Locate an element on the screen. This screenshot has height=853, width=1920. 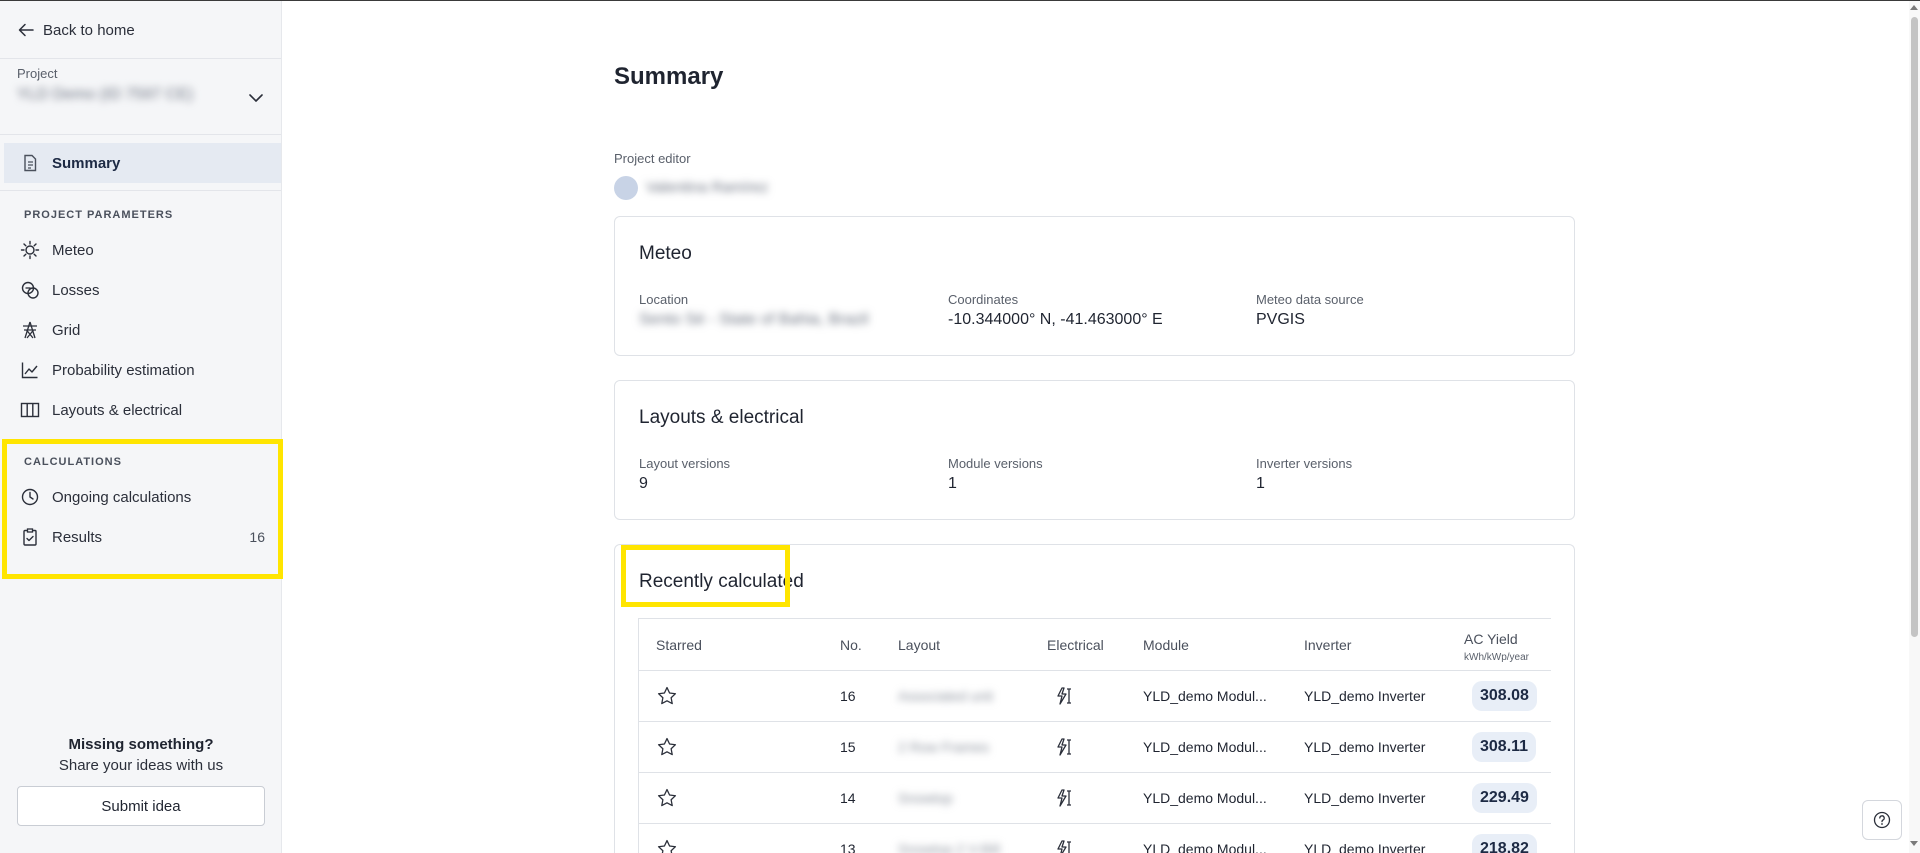
sidebar-item-losses: Losses is located at coordinates (142, 290).